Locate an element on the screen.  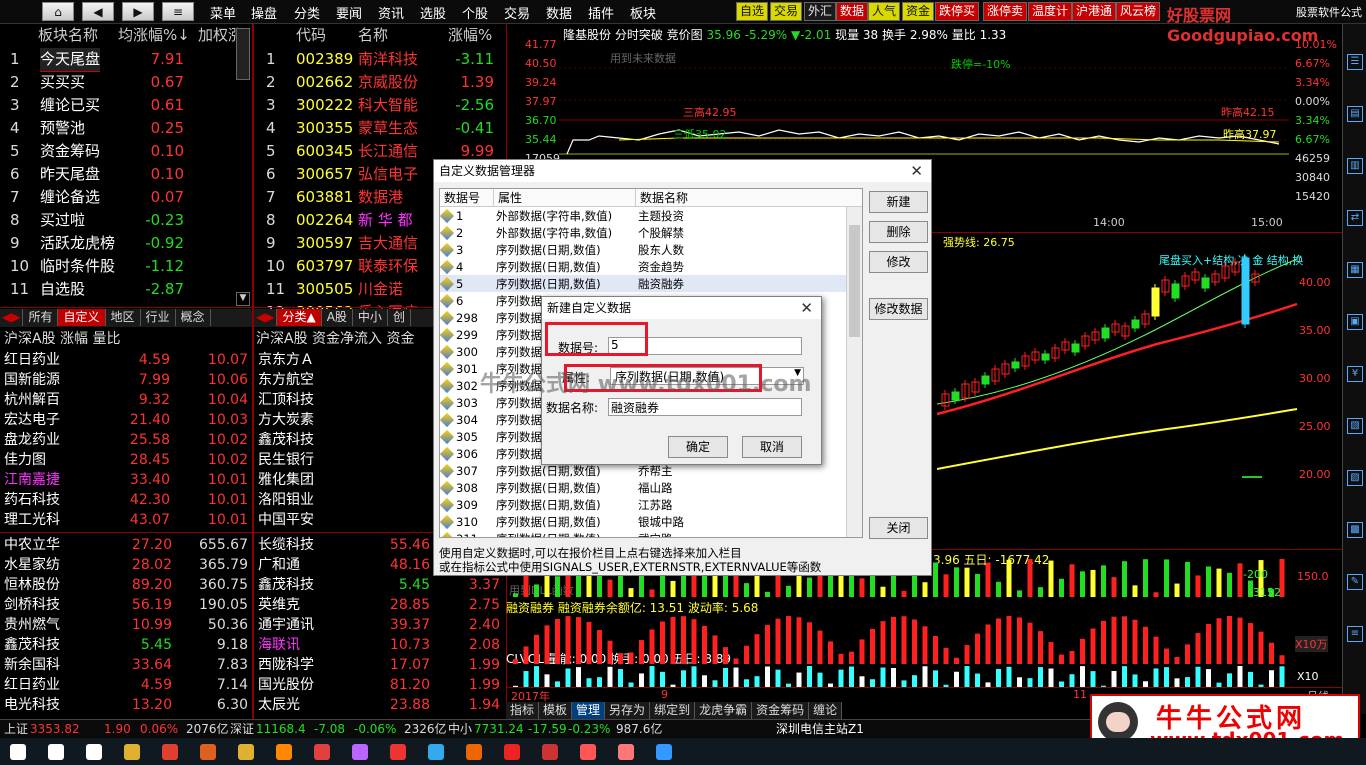
quick-button: 温度计 is located at coordinates (1050, 11).